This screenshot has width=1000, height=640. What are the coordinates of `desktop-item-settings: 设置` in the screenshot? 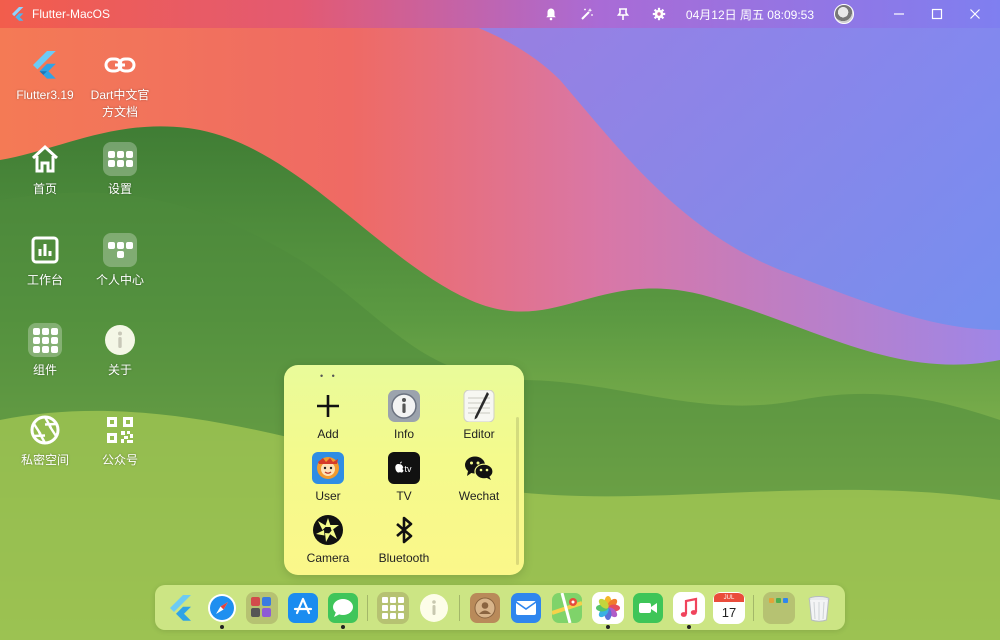 It's located at (120, 170).